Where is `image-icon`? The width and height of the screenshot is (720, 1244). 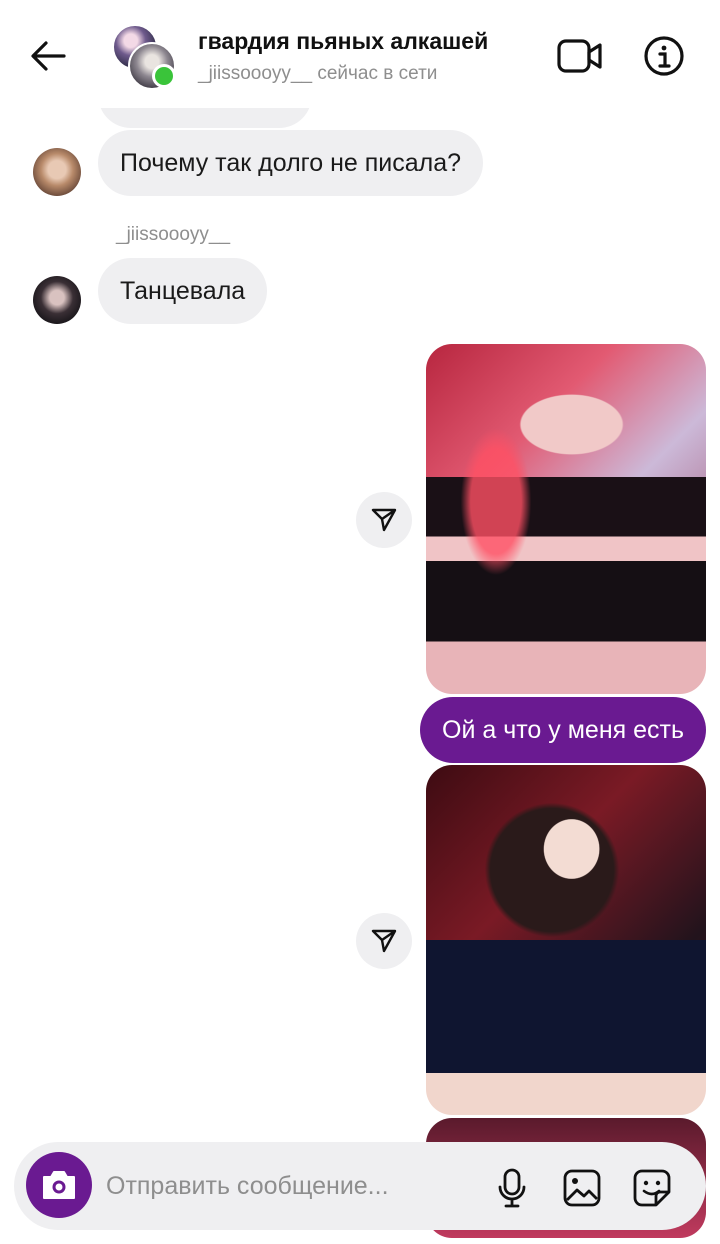 image-icon is located at coordinates (582, 1188).